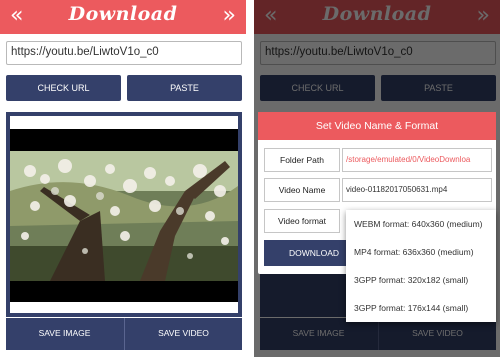  What do you see at coordinates (417, 190) in the screenshot?
I see `video-name-field: video-01182017050631.mp4` at bounding box center [417, 190].